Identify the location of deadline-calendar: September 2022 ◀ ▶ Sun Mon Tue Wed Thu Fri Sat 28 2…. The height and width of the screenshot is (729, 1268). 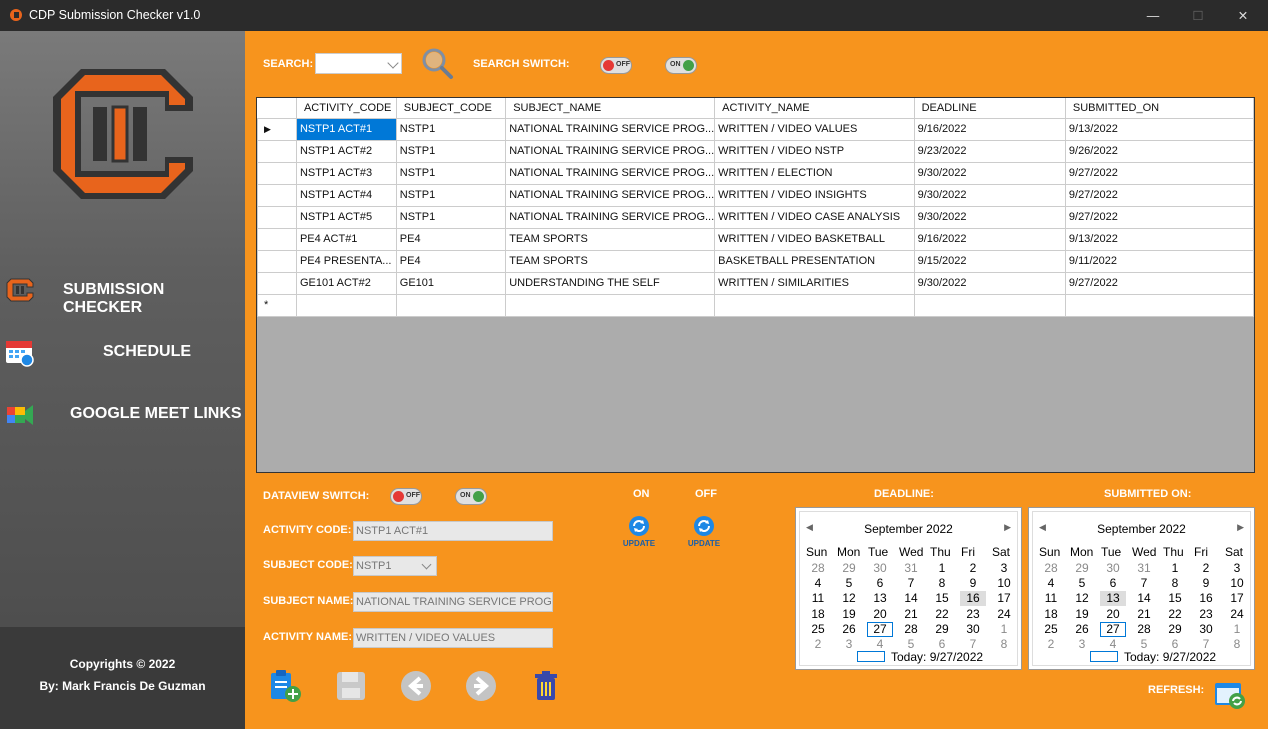
(908, 588).